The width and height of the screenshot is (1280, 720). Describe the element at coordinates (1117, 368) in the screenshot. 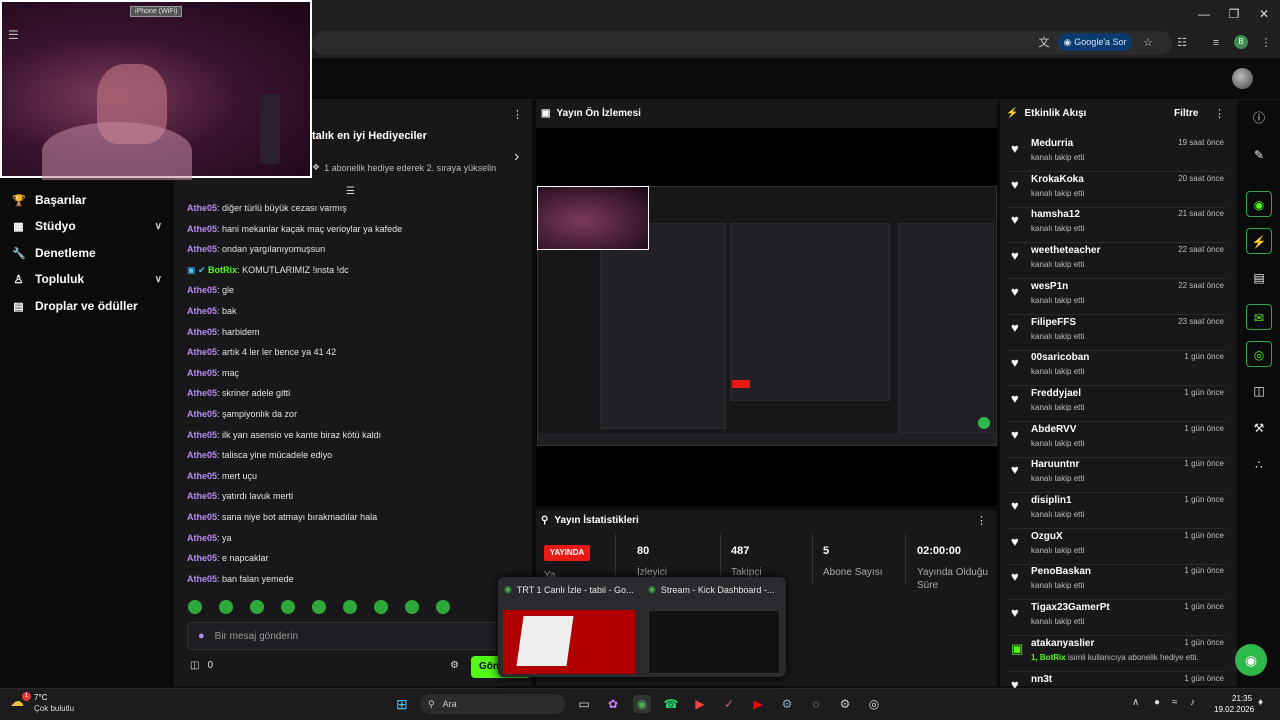

I see `activity-item: ♥ 00saricoban kanalı takip etti 1 gün önce` at that location.